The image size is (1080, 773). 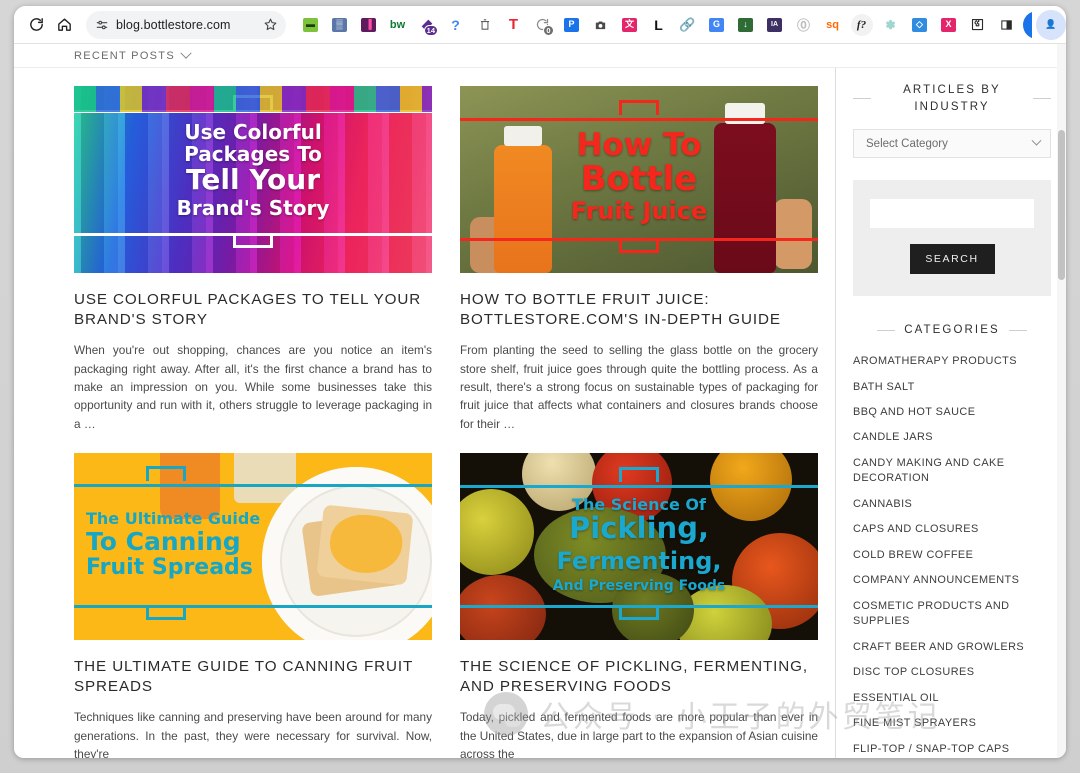 What do you see at coordinates (368, 25) in the screenshot?
I see `chart-extension-icon: ▐` at bounding box center [368, 25].